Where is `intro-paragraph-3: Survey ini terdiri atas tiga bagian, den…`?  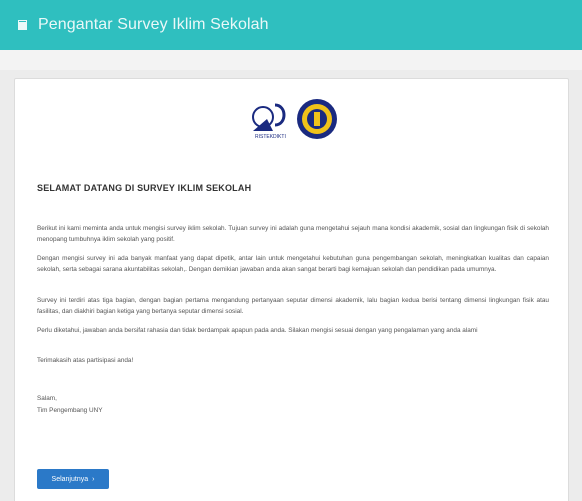 intro-paragraph-3: Survey ini terdiri atas tiga bagian, den… is located at coordinates (293, 306).